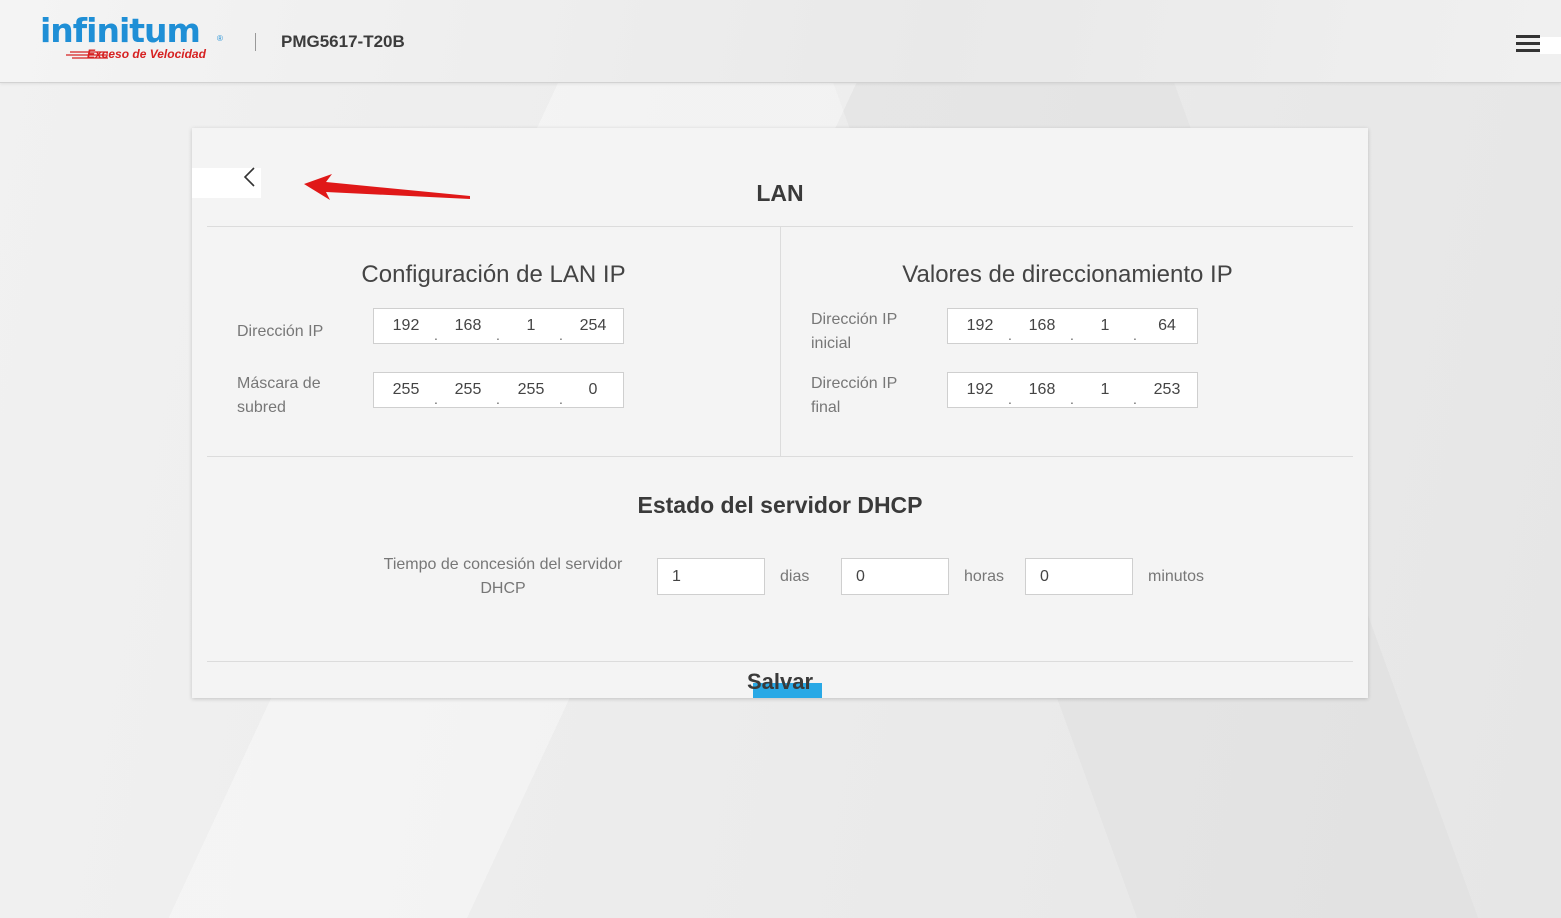 The width and height of the screenshot is (1561, 918). I want to click on minutes-unit-label: minutos, so click(1176, 576).